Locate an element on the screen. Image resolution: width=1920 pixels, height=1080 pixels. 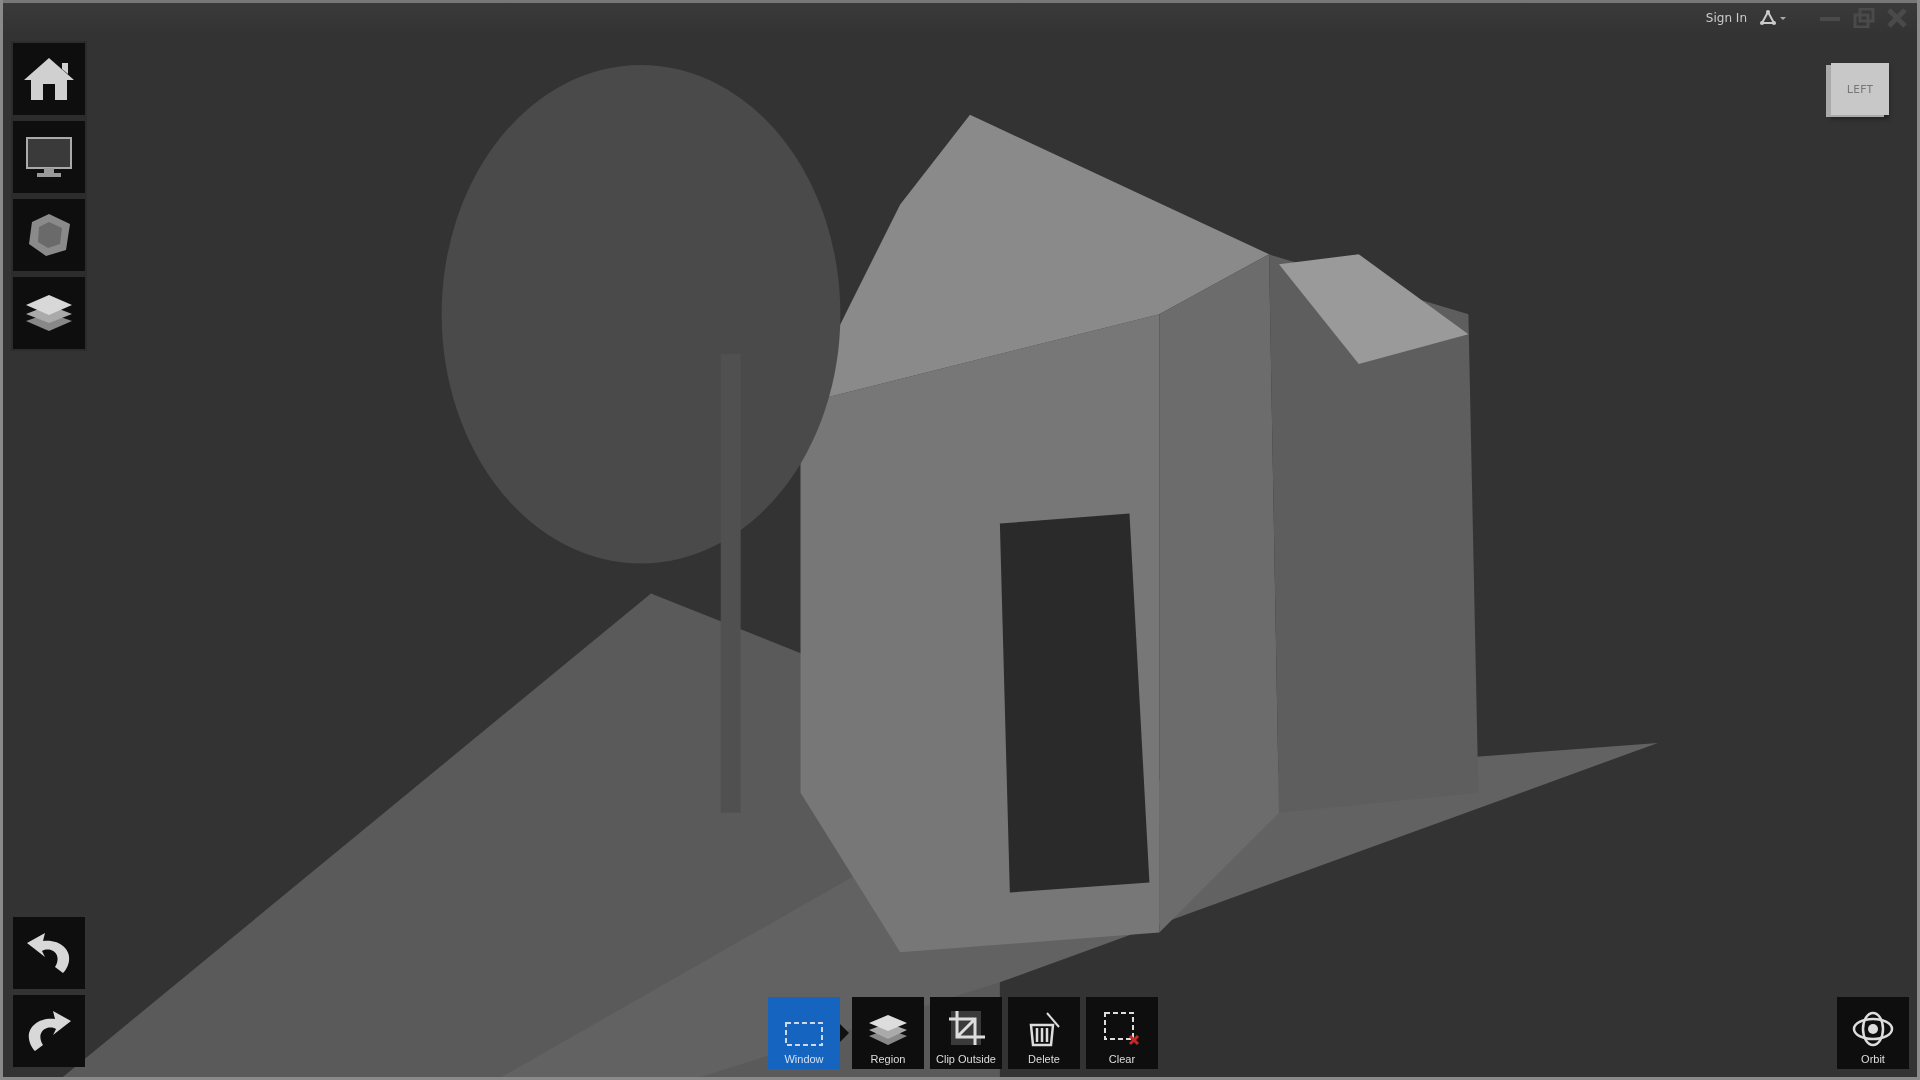
account-icon is located at coordinates (1774, 17).